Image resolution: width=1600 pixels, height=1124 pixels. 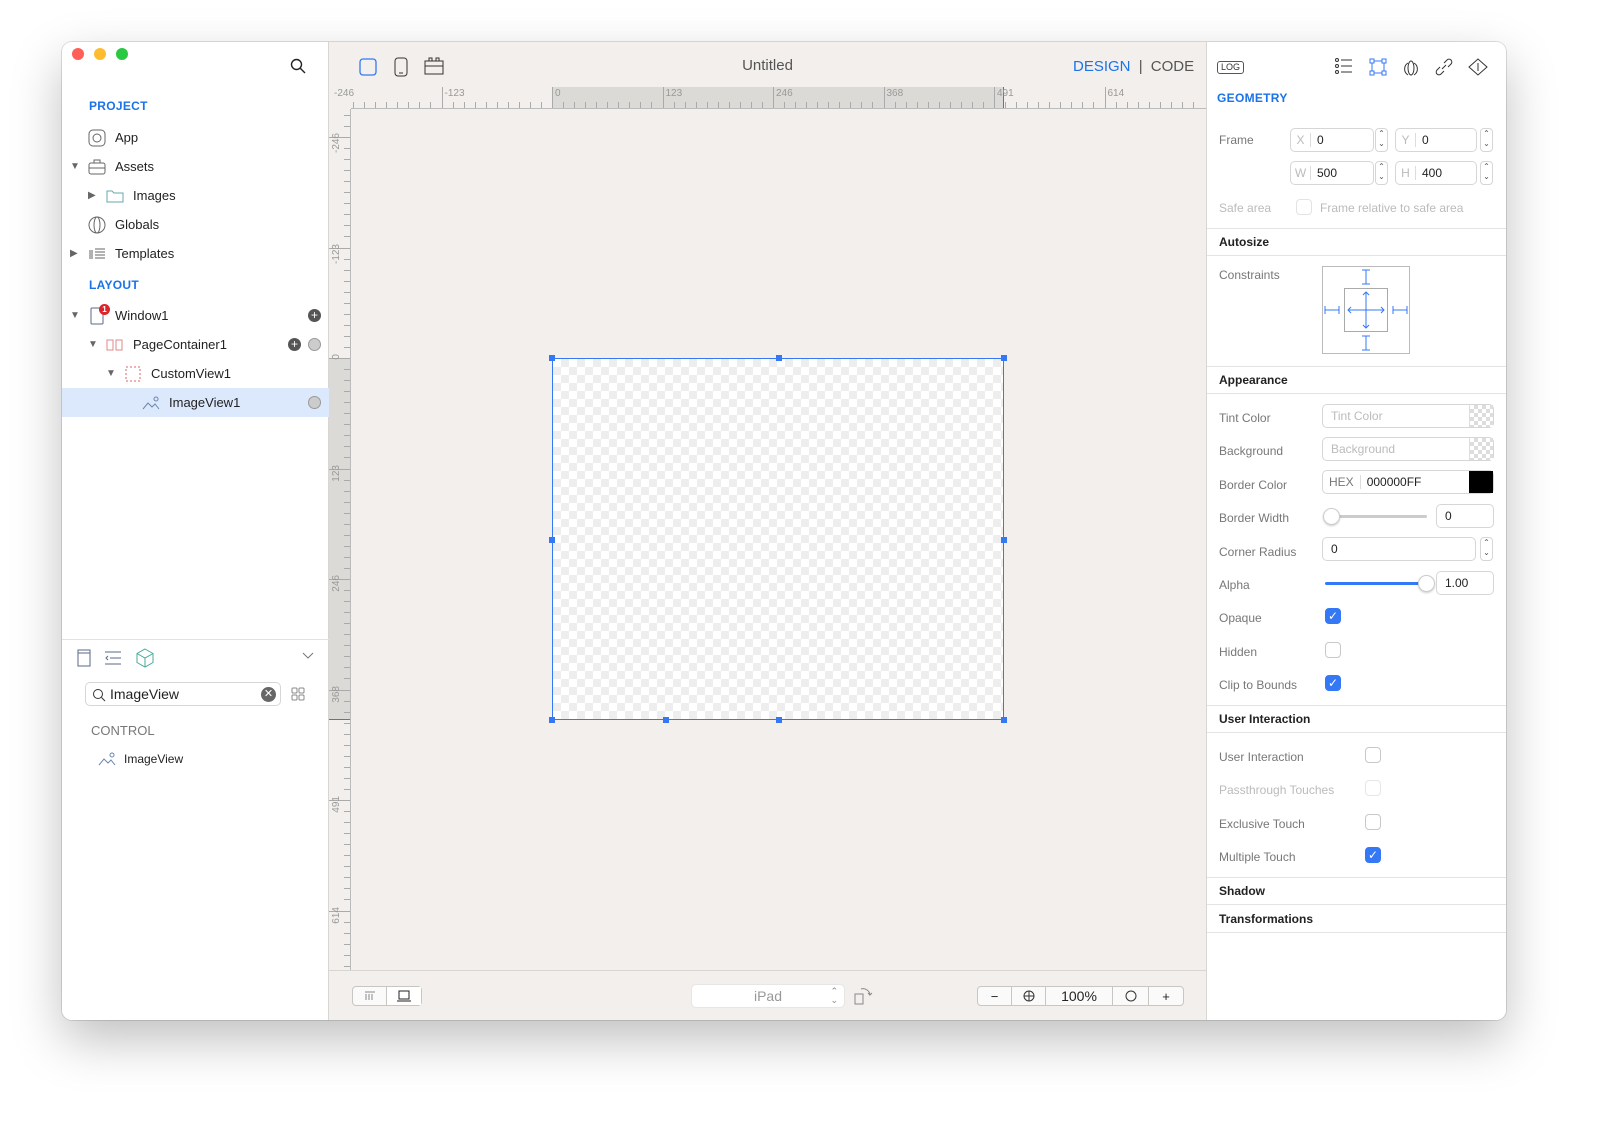 I want to click on link-icon, so click(x=1444, y=67).